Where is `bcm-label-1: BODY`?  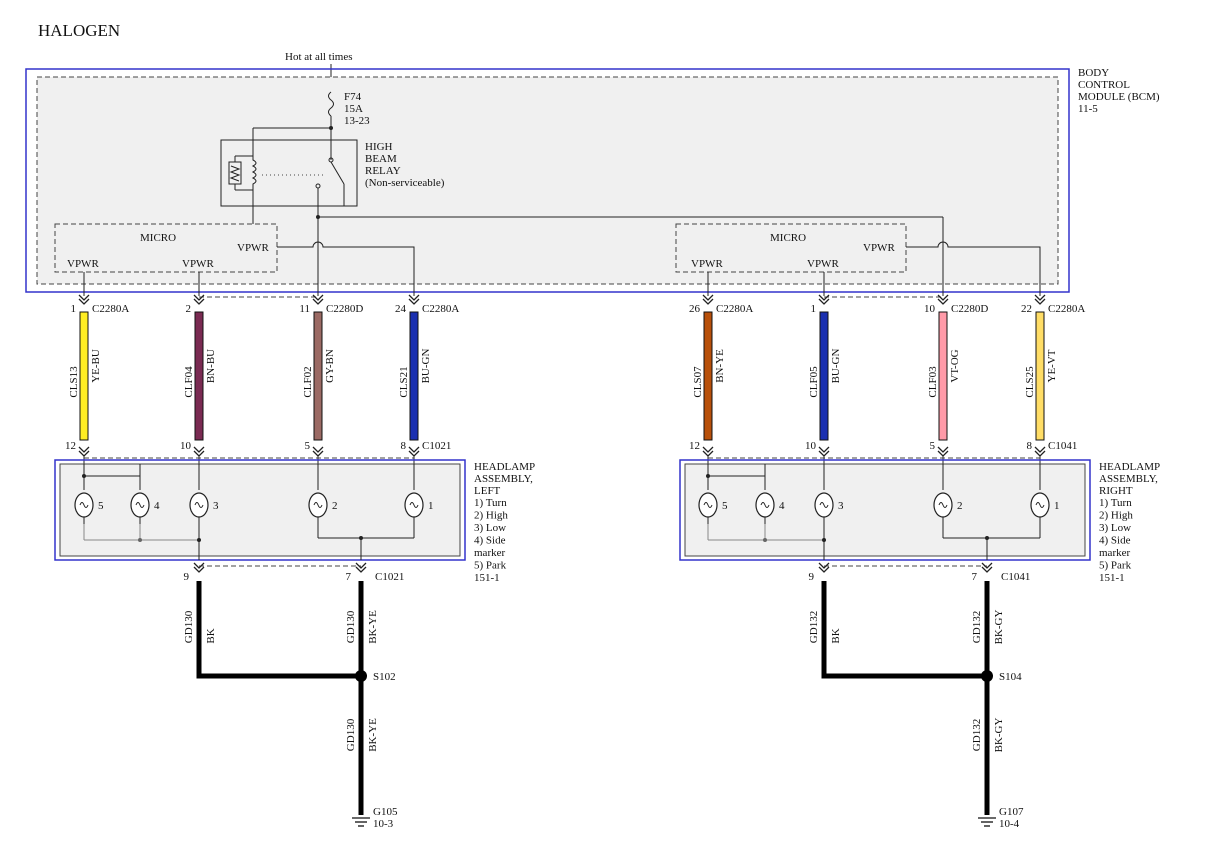
bcm-label-1: BODY is located at coordinates (1093, 73).